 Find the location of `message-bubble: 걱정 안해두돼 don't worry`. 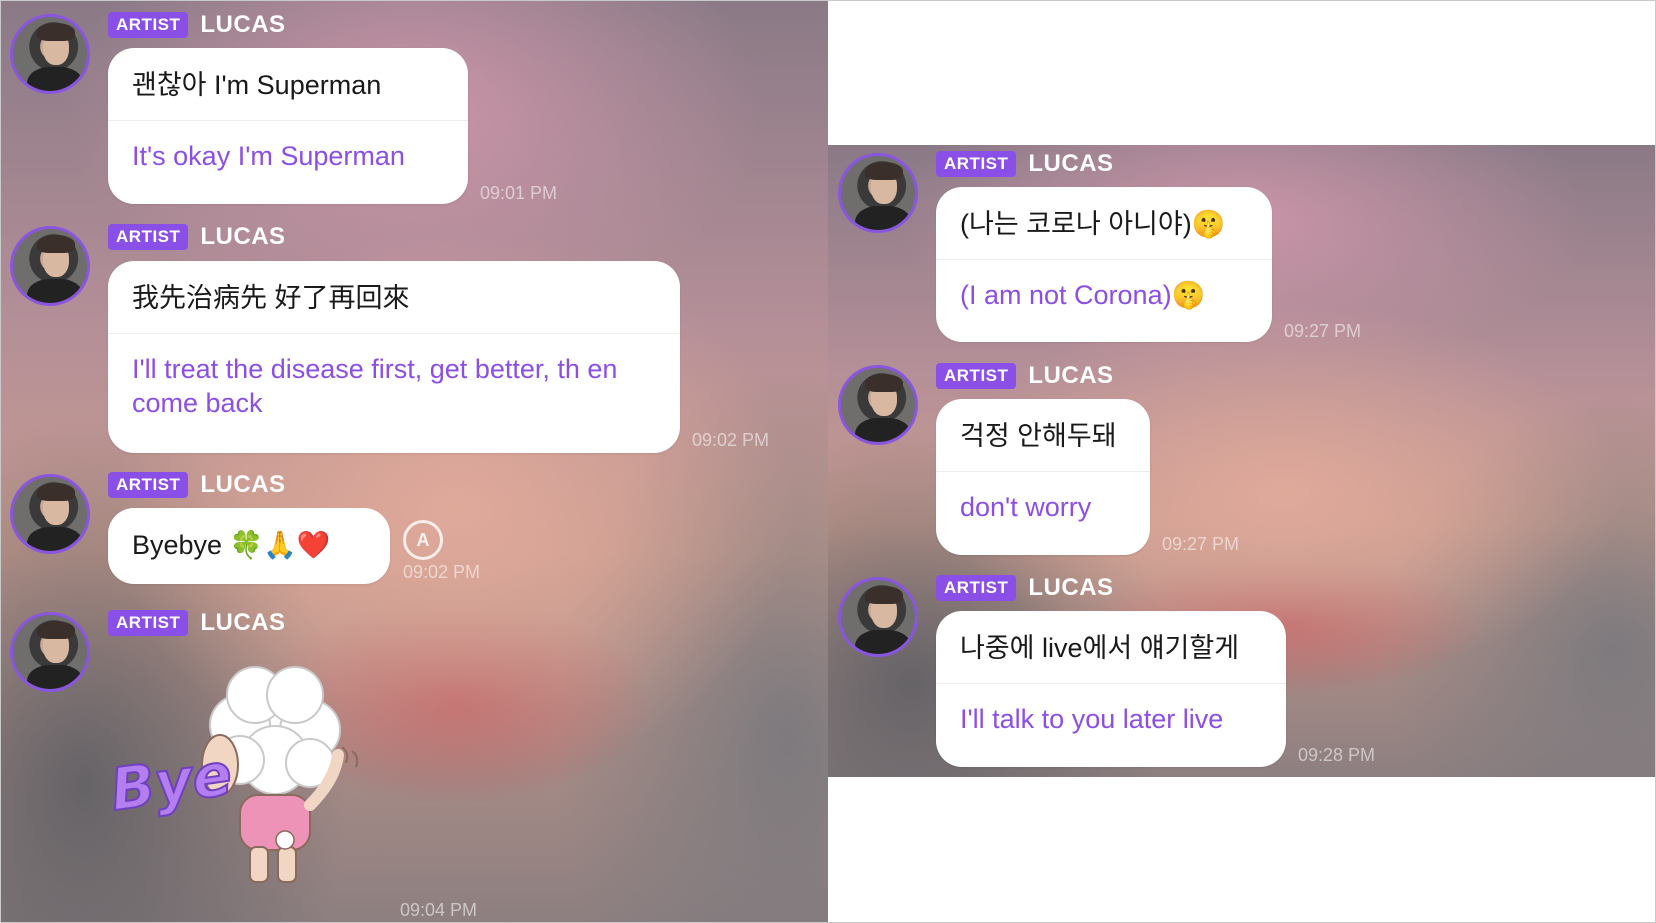

message-bubble: 걱정 안해두돼 don't worry is located at coordinates (1043, 477).